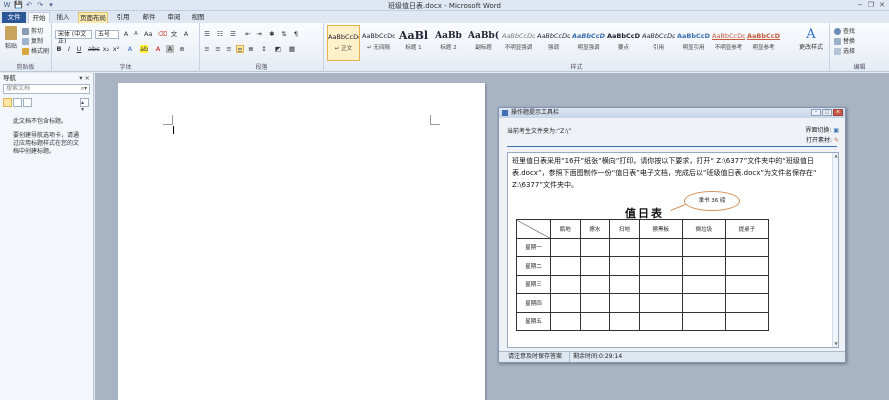 The width and height of the screenshot is (889, 400). Describe the element at coordinates (672, 146) in the screenshot. I see `tool-separator` at that location.